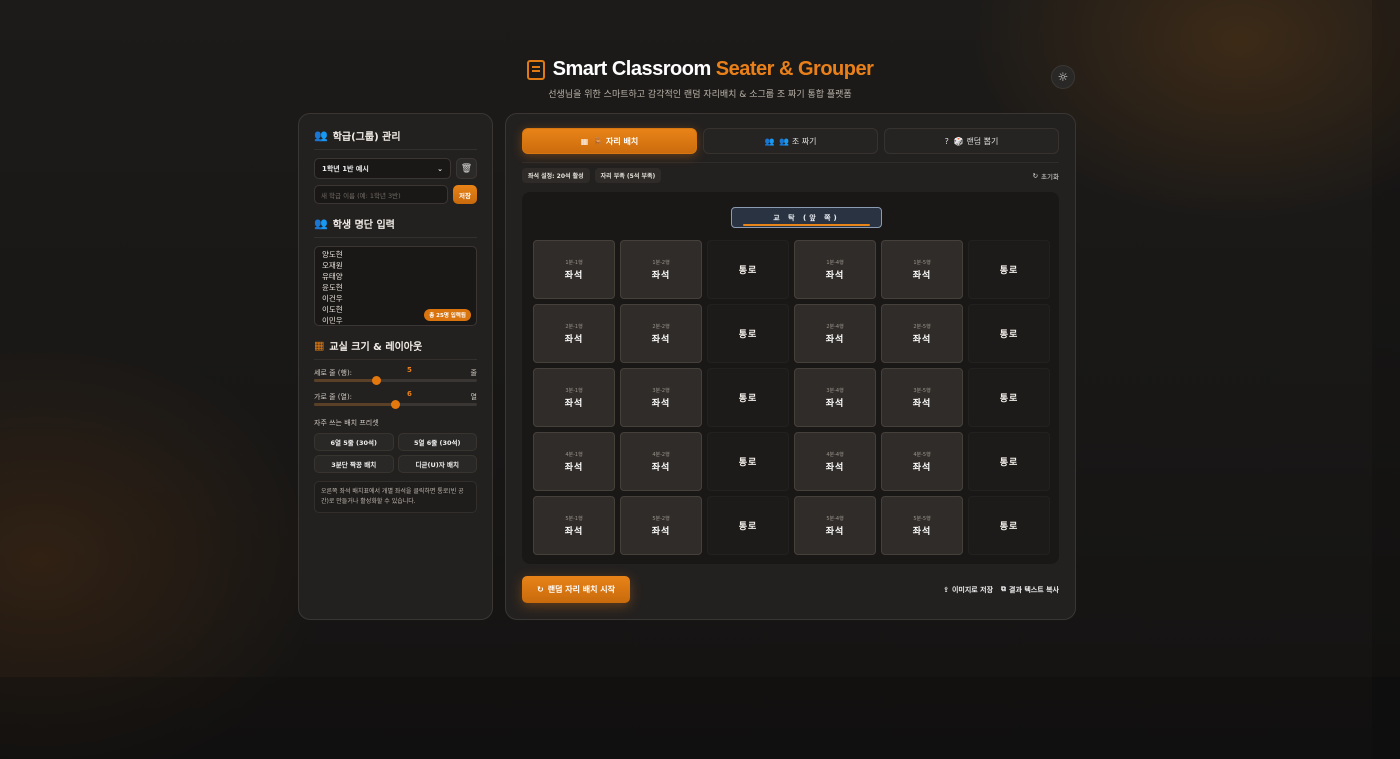  What do you see at coordinates (333, 373) in the screenshot?
I see `rows-label: 세로 줄 (행):` at bounding box center [333, 373].